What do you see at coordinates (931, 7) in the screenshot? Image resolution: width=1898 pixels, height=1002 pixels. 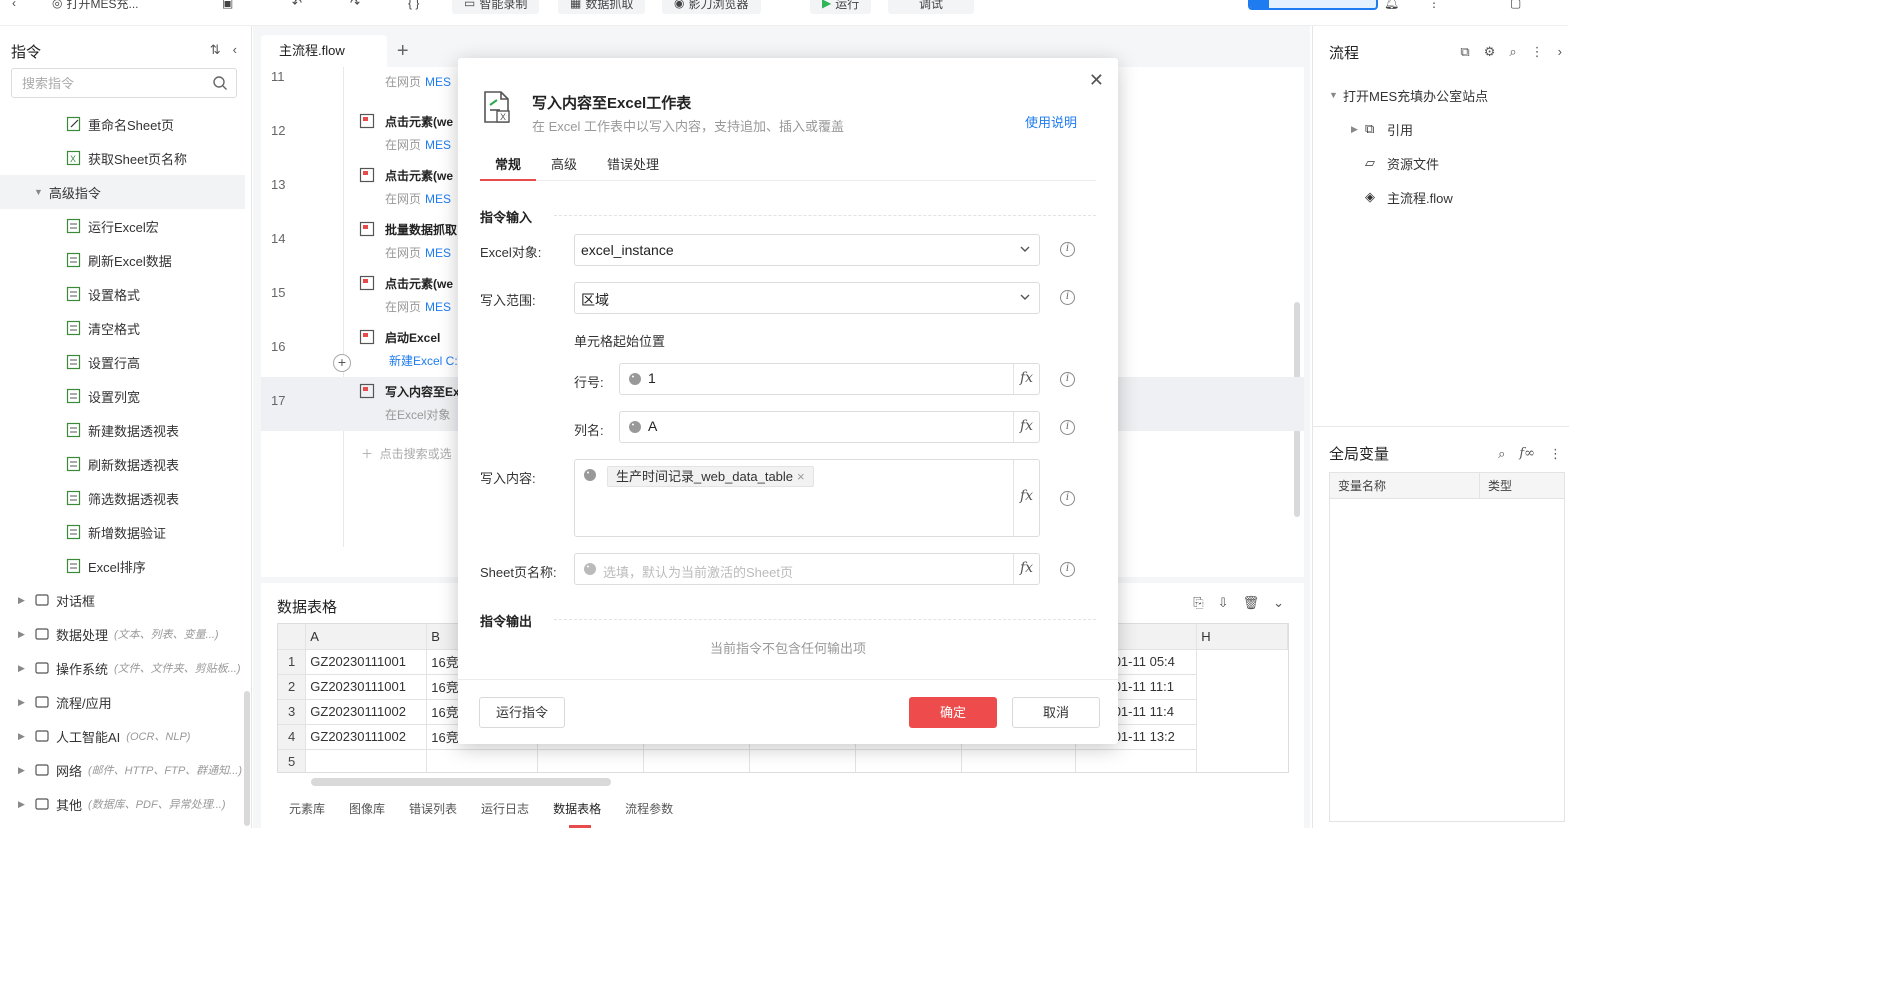 I see `debug-button: 调试` at bounding box center [931, 7].